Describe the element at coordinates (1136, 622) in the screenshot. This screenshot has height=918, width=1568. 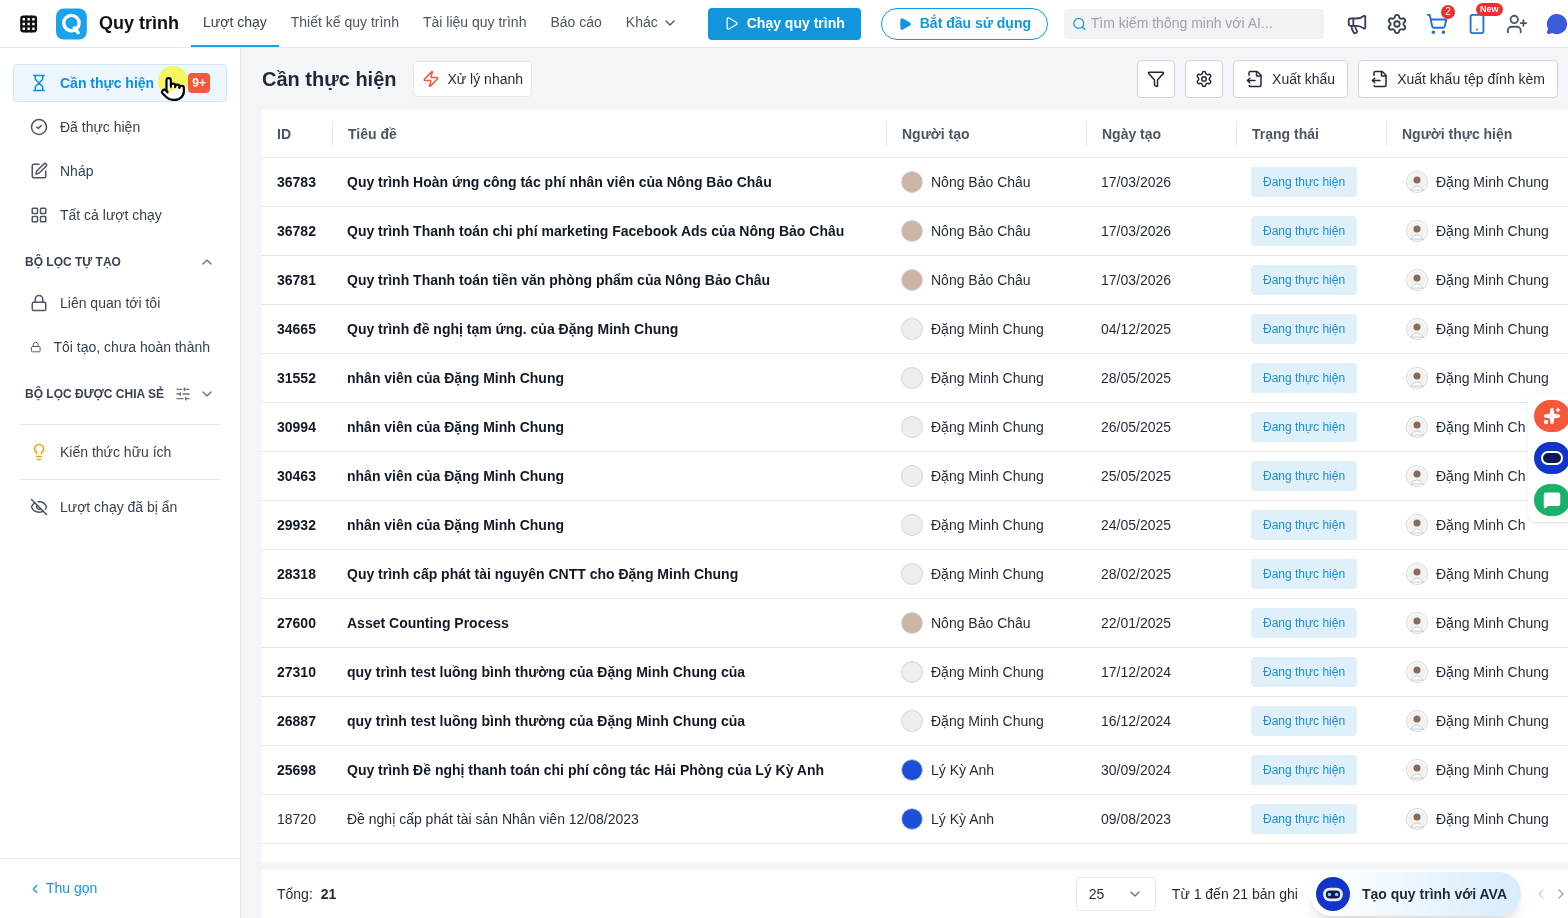
I see `date-cell: 22/01/2025` at that location.